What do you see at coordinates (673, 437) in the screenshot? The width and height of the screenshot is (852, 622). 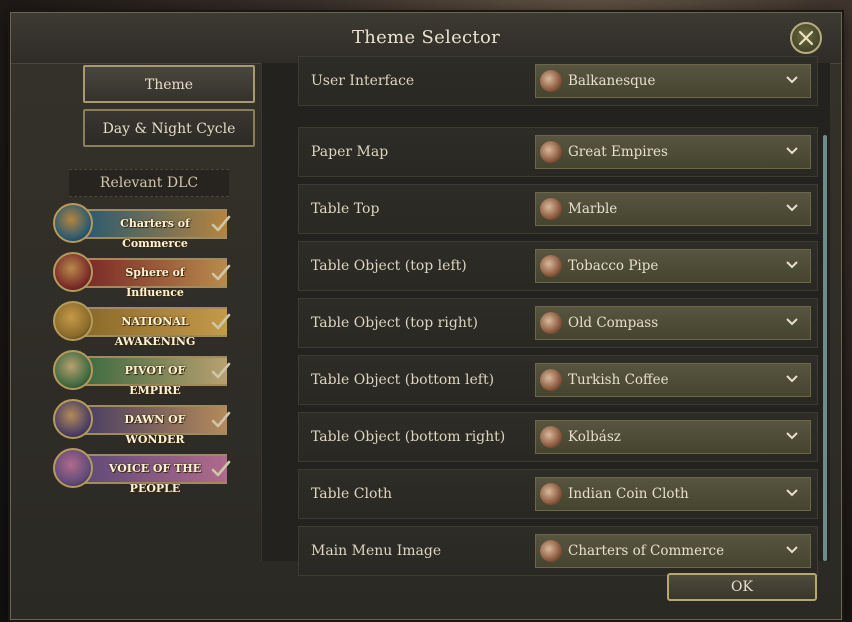 I see `setting-dropdown: Kolbász` at bounding box center [673, 437].